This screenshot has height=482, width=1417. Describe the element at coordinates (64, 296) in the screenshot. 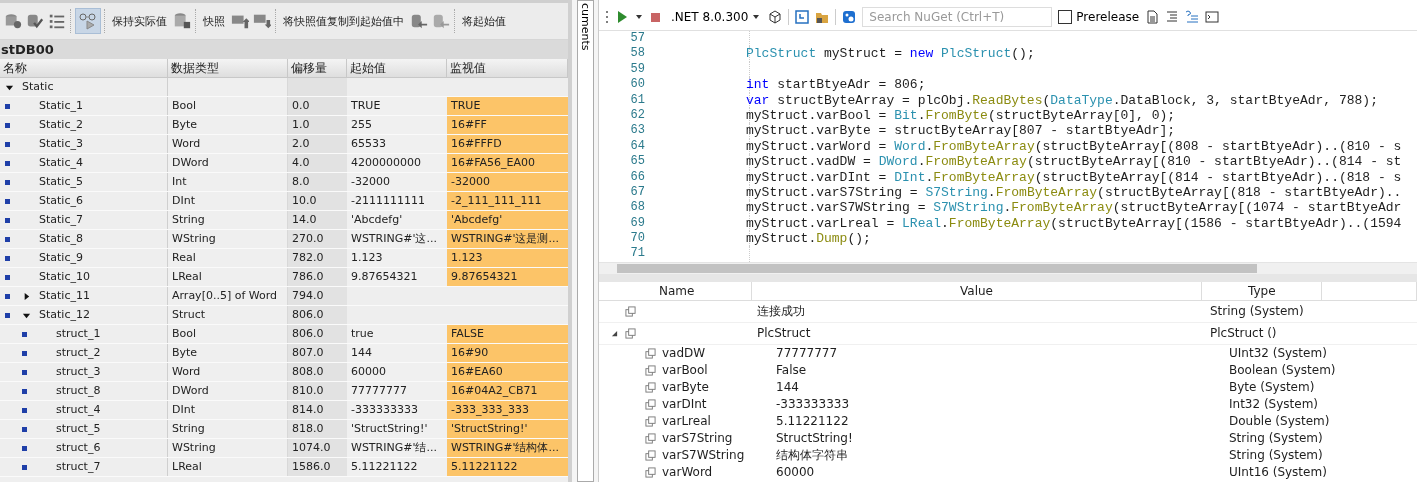

I see `table-cell-text: Static_11` at that location.